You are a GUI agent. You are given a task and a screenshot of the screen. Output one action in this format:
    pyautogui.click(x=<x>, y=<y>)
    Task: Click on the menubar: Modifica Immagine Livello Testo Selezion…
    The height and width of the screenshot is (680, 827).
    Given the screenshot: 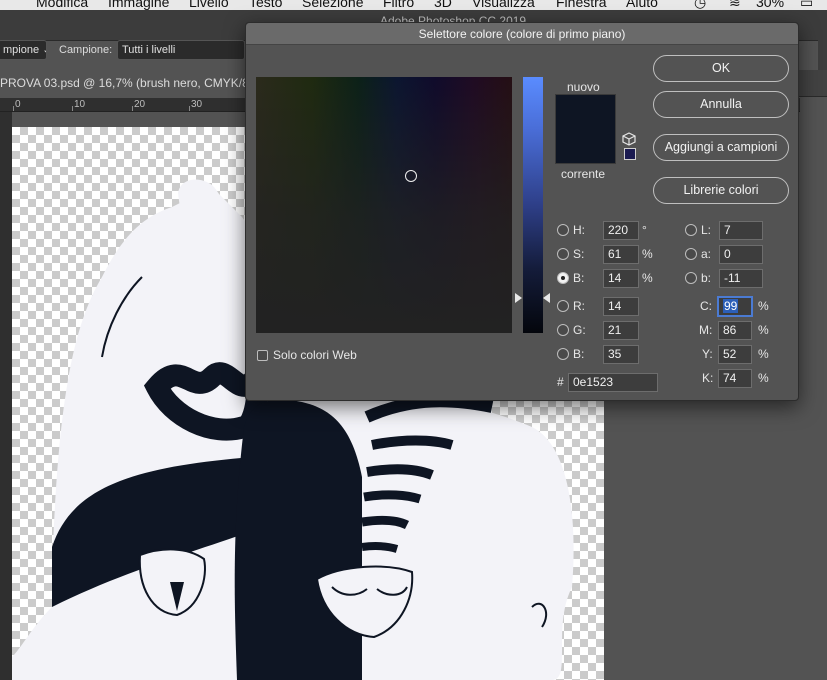 What is the action you would take?
    pyautogui.click(x=413, y=5)
    